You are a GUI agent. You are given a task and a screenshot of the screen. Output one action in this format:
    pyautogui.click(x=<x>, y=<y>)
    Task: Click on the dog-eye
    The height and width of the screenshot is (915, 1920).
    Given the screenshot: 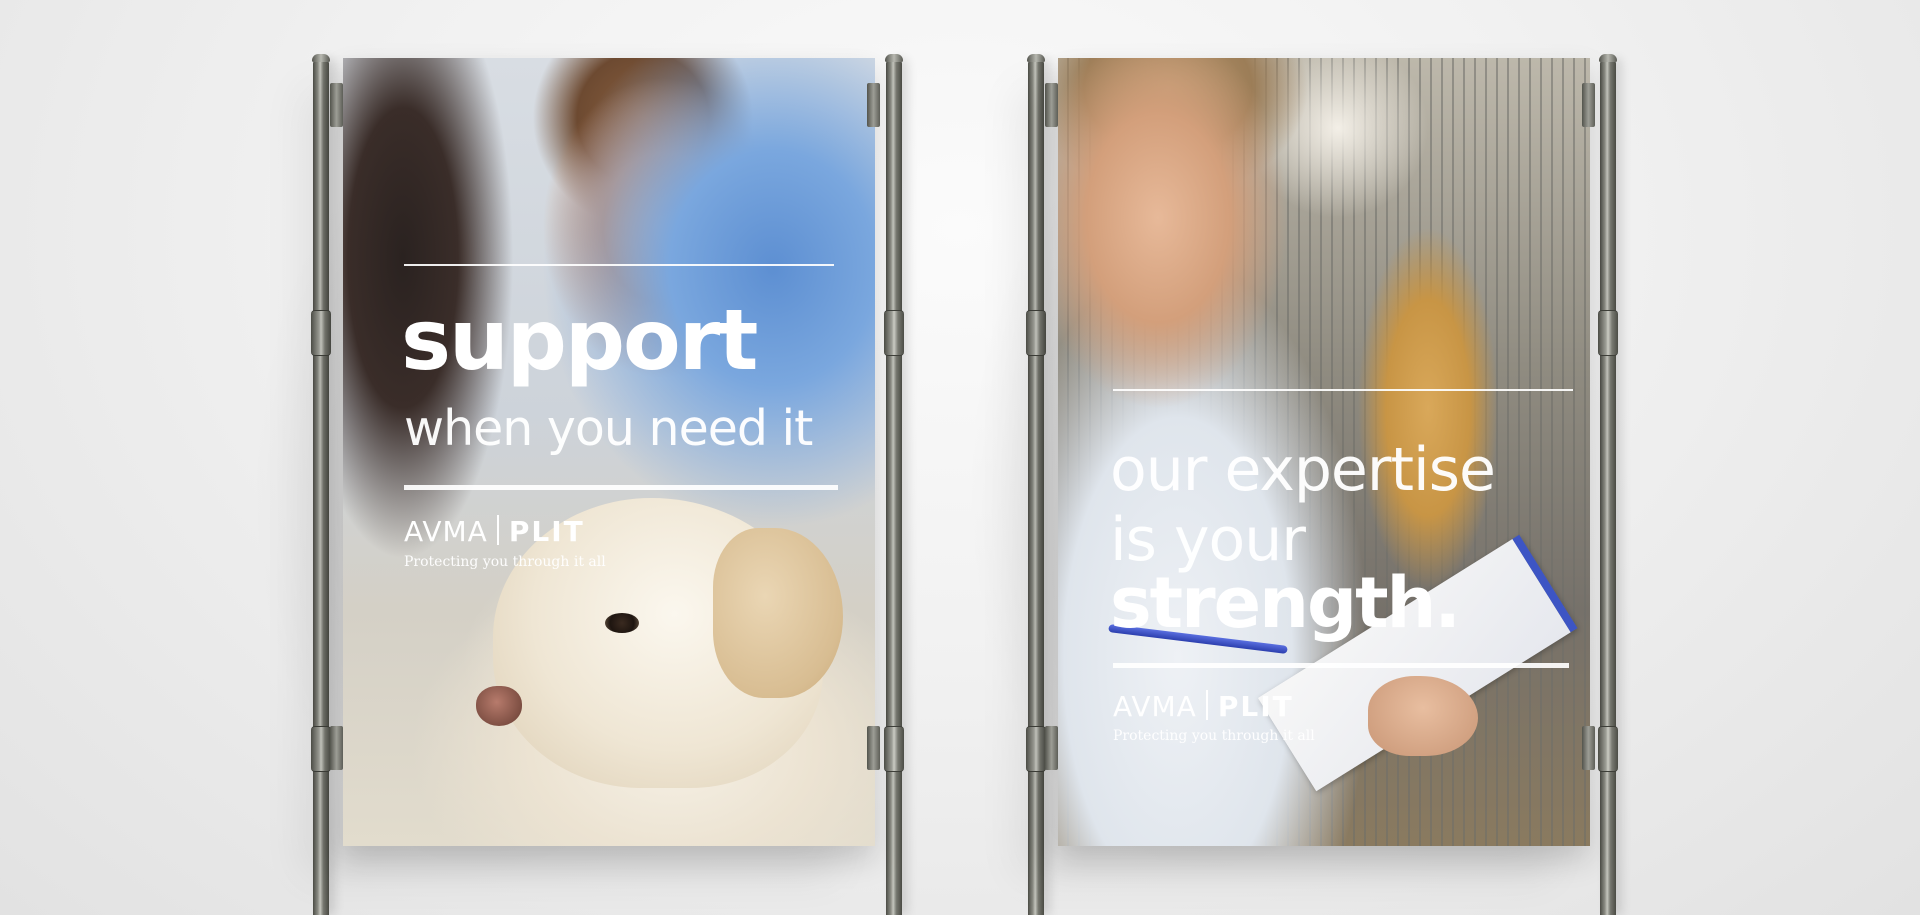 What is the action you would take?
    pyautogui.click(x=622, y=623)
    